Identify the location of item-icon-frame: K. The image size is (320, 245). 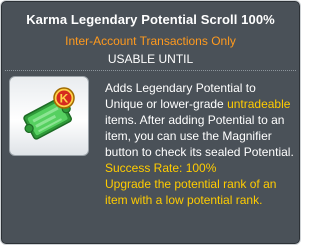
(49, 116).